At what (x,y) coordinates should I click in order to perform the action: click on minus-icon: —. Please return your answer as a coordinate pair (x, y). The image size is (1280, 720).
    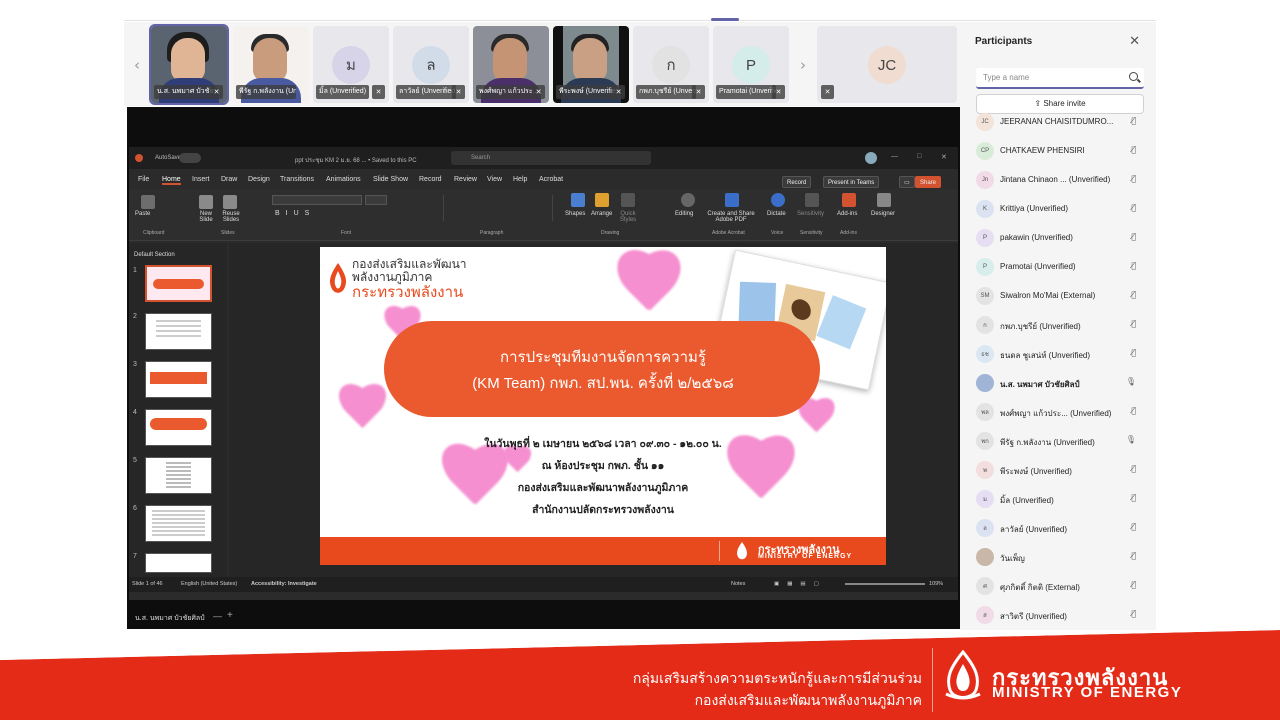
    Looking at the image, I should click on (217, 616).